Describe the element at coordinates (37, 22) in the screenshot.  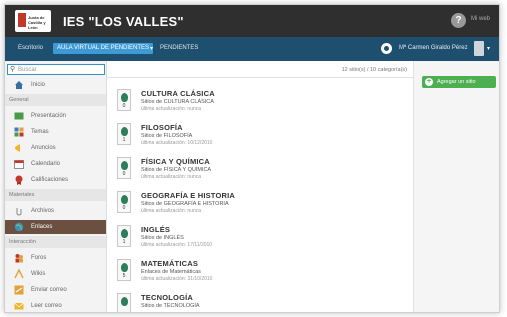
I see `logo-text: Junta de Castilla y León` at that location.